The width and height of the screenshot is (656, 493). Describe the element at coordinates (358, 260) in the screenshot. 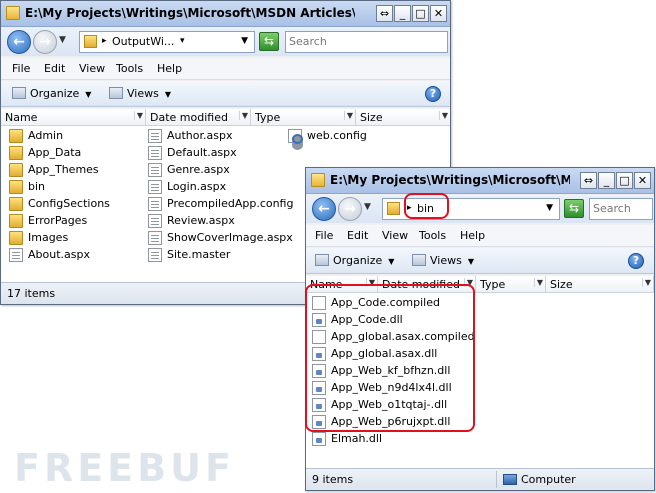

I see `organize-label: Organize` at that location.